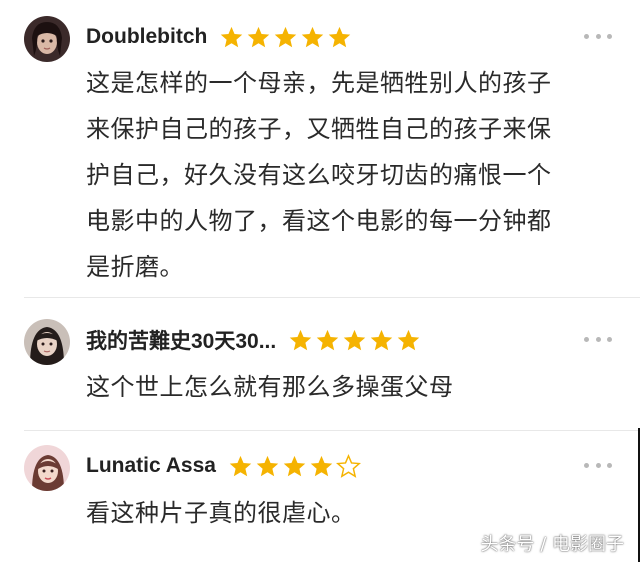 The height and width of the screenshot is (562, 640). What do you see at coordinates (151, 466) in the screenshot?
I see `username: Lunatic Assa` at bounding box center [151, 466].